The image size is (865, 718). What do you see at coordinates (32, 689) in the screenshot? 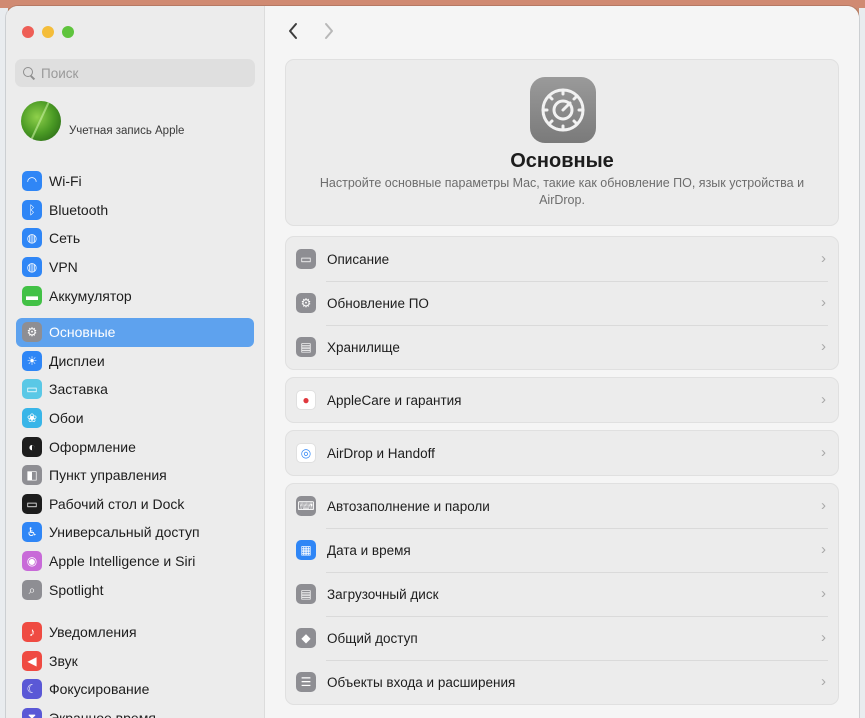
I see `moon-icon: ☾` at bounding box center [32, 689].